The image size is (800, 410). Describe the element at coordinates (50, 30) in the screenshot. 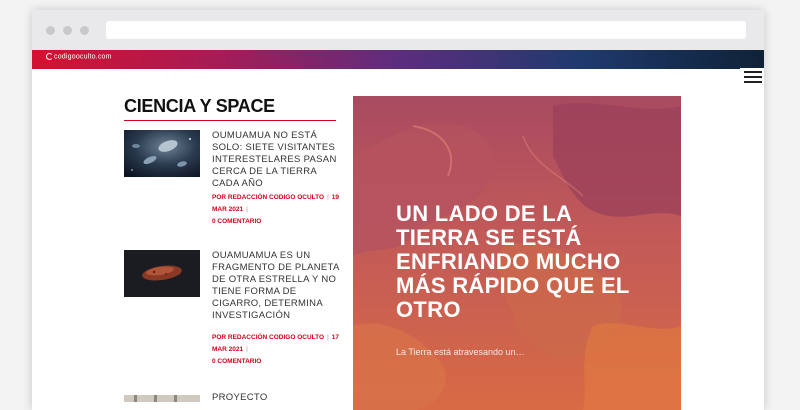

I see `window-close-dot` at that location.